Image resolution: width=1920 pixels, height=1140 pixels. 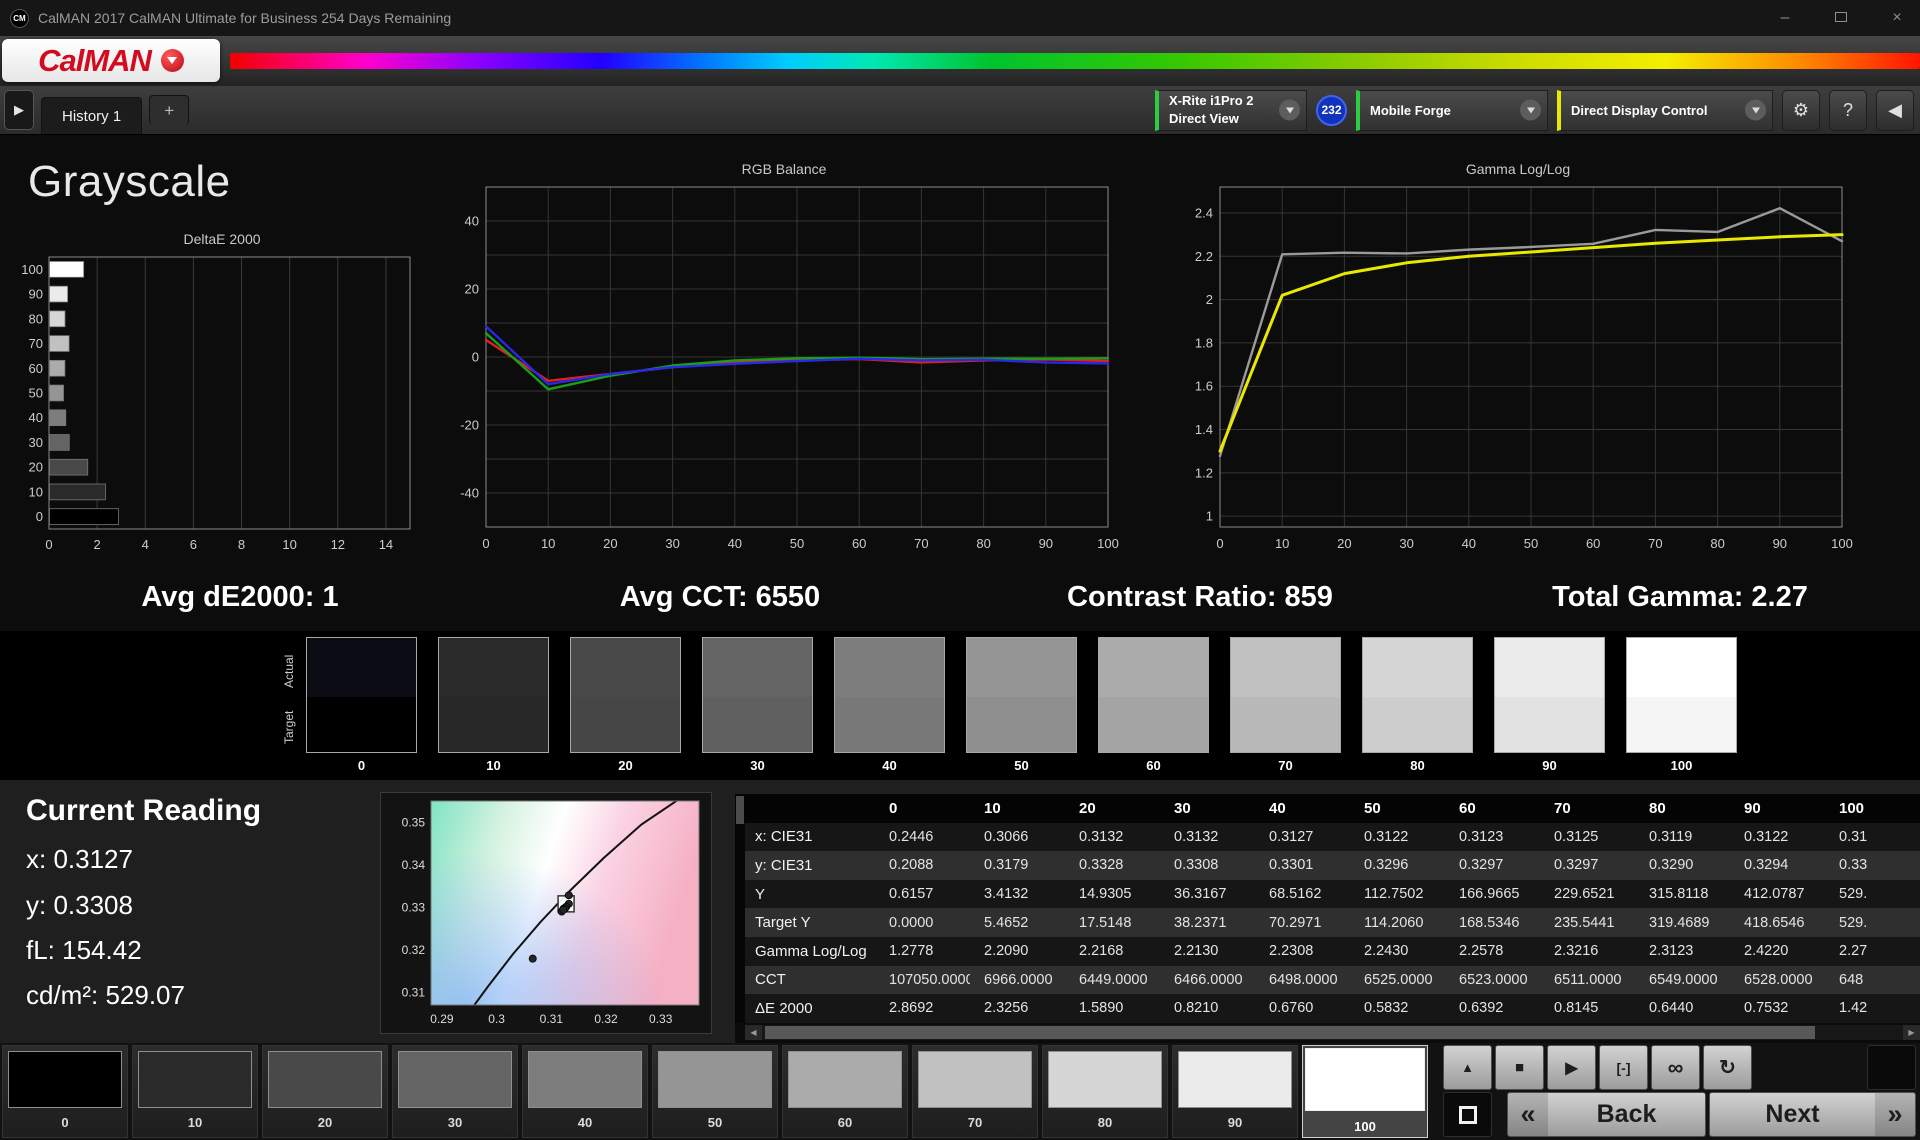 I want to click on table-corner-cell, so click(x=810, y=808).